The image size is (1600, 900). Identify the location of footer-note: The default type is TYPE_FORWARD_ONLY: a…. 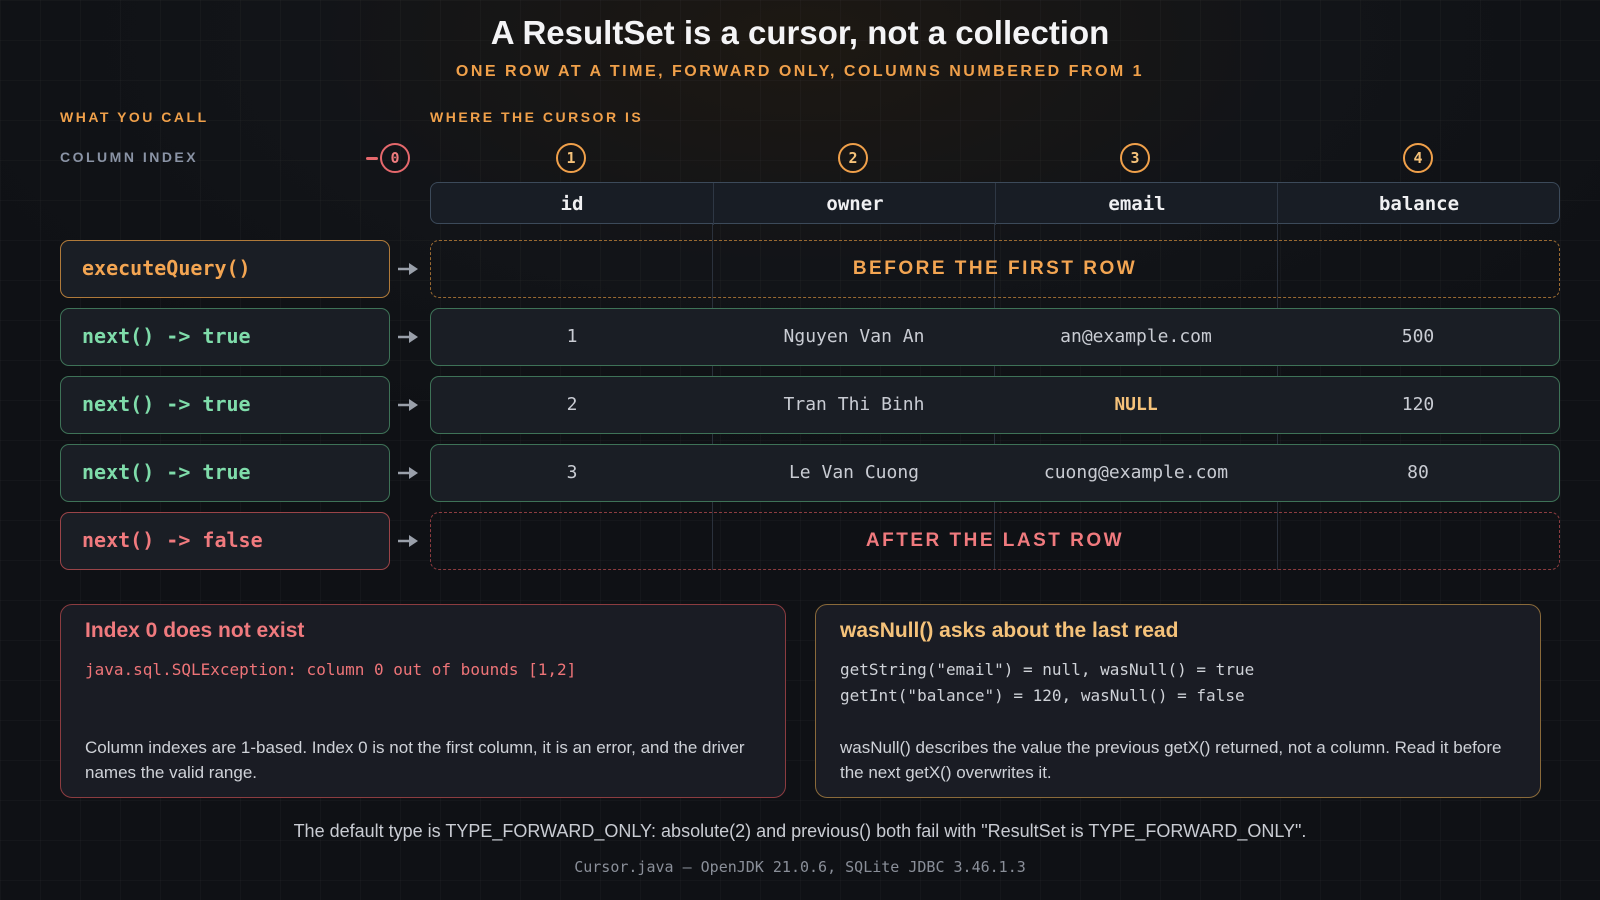
(800, 831).